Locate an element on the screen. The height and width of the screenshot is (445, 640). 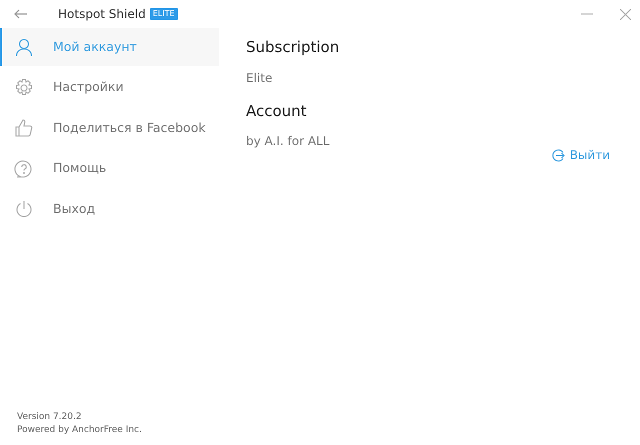
footer-text: Version 7.20.2 is located at coordinates (49, 417).